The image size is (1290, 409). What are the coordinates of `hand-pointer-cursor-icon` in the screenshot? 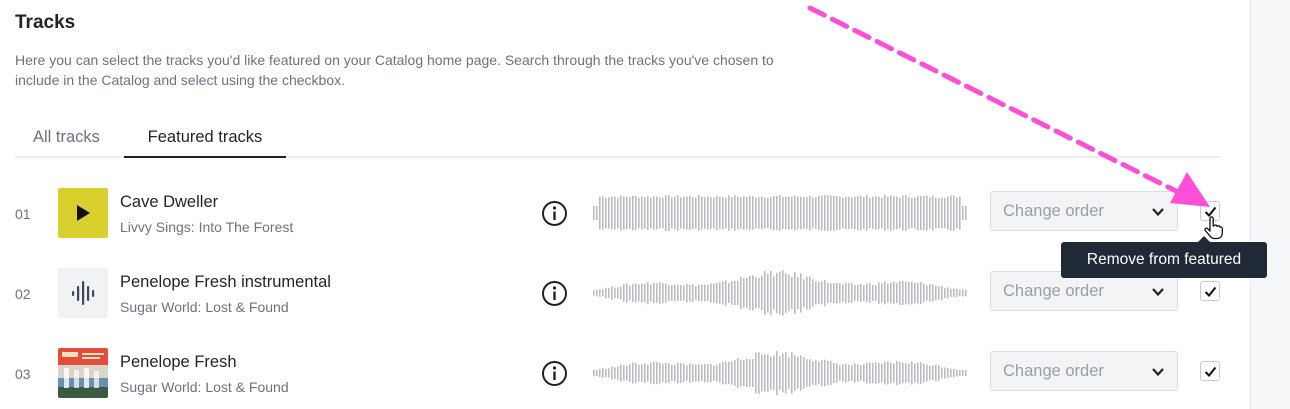 It's located at (1213, 228).